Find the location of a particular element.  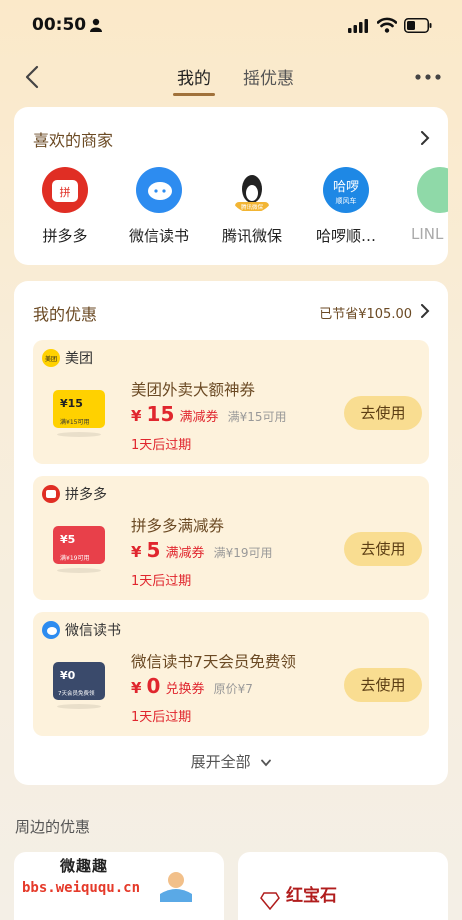

tab-shake-deals: 摇优惠 is located at coordinates (268, 76).